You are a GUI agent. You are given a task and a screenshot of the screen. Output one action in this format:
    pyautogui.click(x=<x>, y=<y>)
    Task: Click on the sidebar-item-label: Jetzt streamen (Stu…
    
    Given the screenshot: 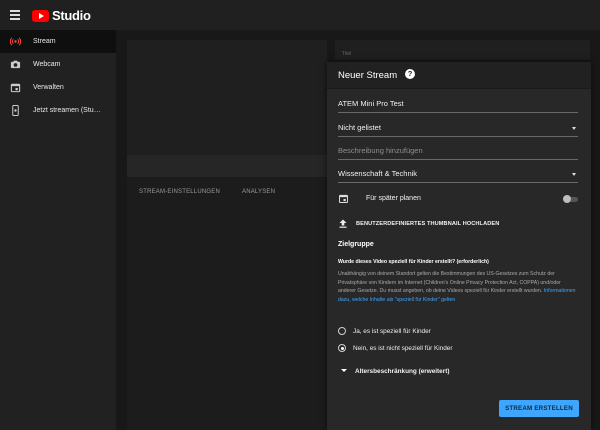 What is the action you would take?
    pyautogui.click(x=67, y=110)
    